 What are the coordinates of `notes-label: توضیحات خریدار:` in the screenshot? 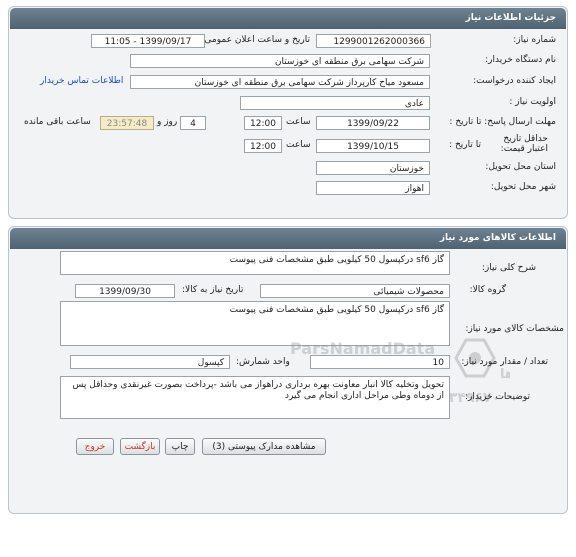 It's located at (497, 397).